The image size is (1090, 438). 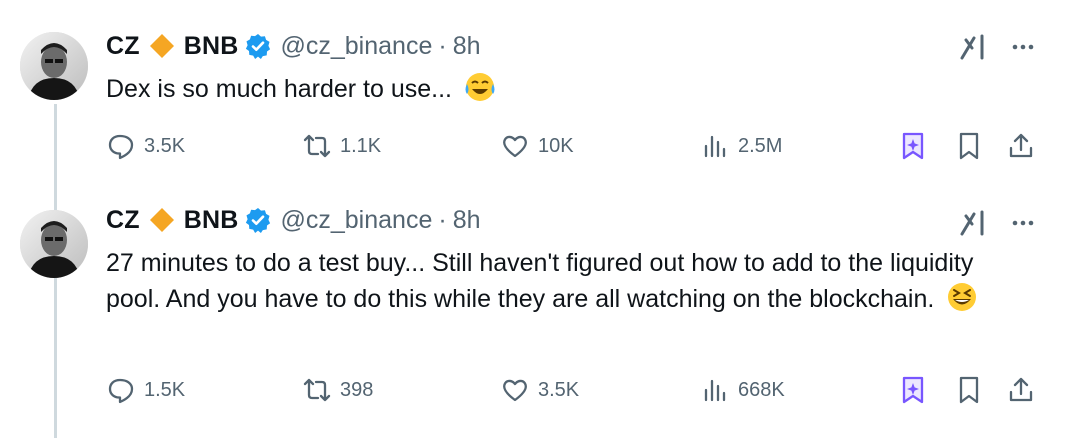 What do you see at coordinates (357, 389) in the screenshot?
I see `retweet-count: 398` at bounding box center [357, 389].